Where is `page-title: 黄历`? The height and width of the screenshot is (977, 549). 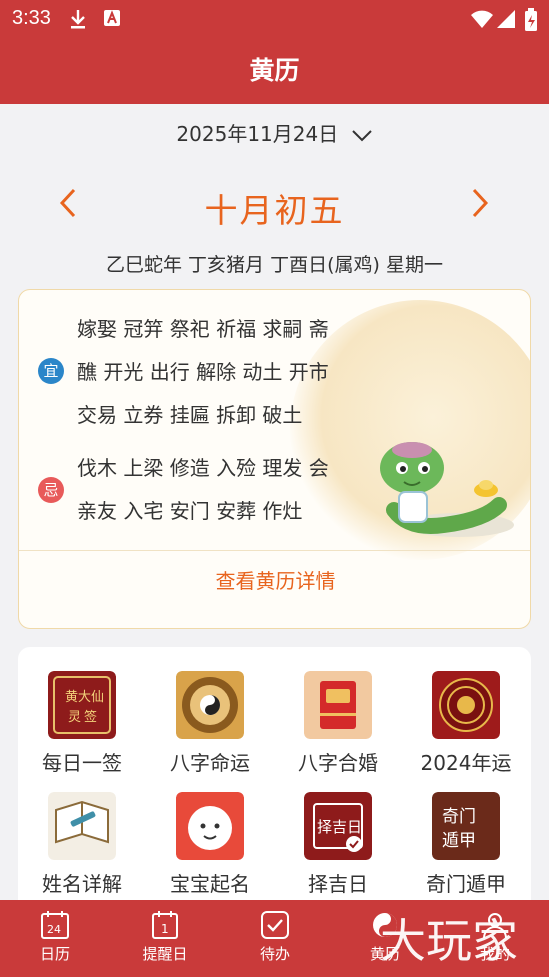
page-title: 黄历 is located at coordinates (274, 70).